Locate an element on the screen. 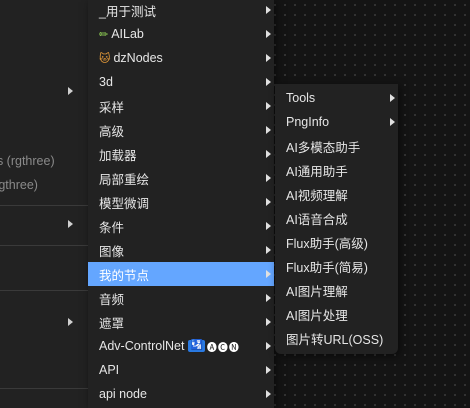  submenu-item-label: PngInfo is located at coordinates (308, 122).